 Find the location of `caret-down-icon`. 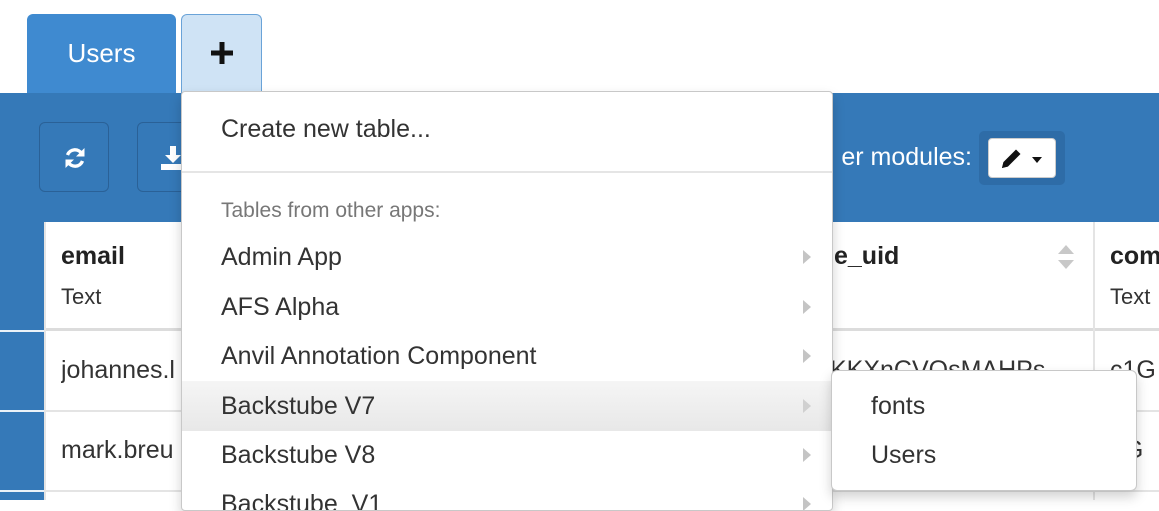

caret-down-icon is located at coordinates (1037, 160).